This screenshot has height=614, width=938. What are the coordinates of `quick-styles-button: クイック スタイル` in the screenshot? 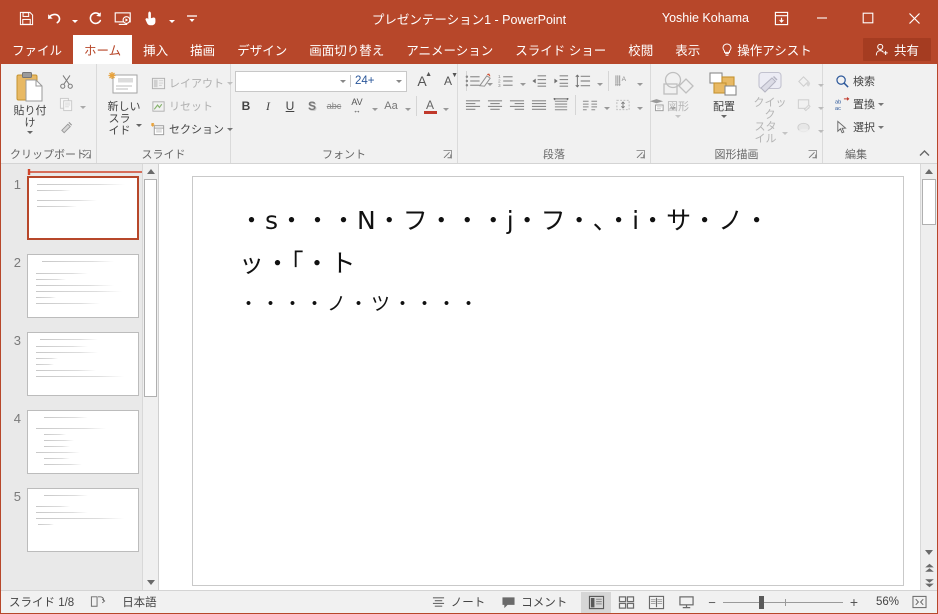 It's located at (770, 106).